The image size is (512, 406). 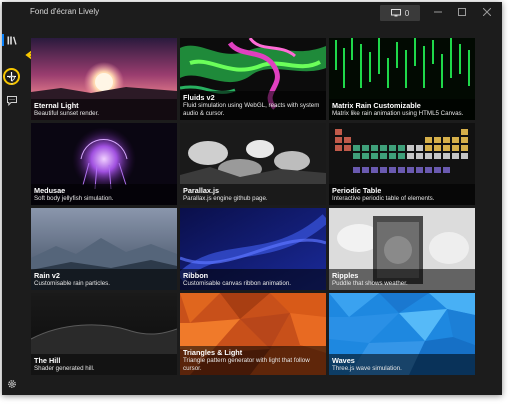 I want to click on settings-icon, so click(x=12, y=384).